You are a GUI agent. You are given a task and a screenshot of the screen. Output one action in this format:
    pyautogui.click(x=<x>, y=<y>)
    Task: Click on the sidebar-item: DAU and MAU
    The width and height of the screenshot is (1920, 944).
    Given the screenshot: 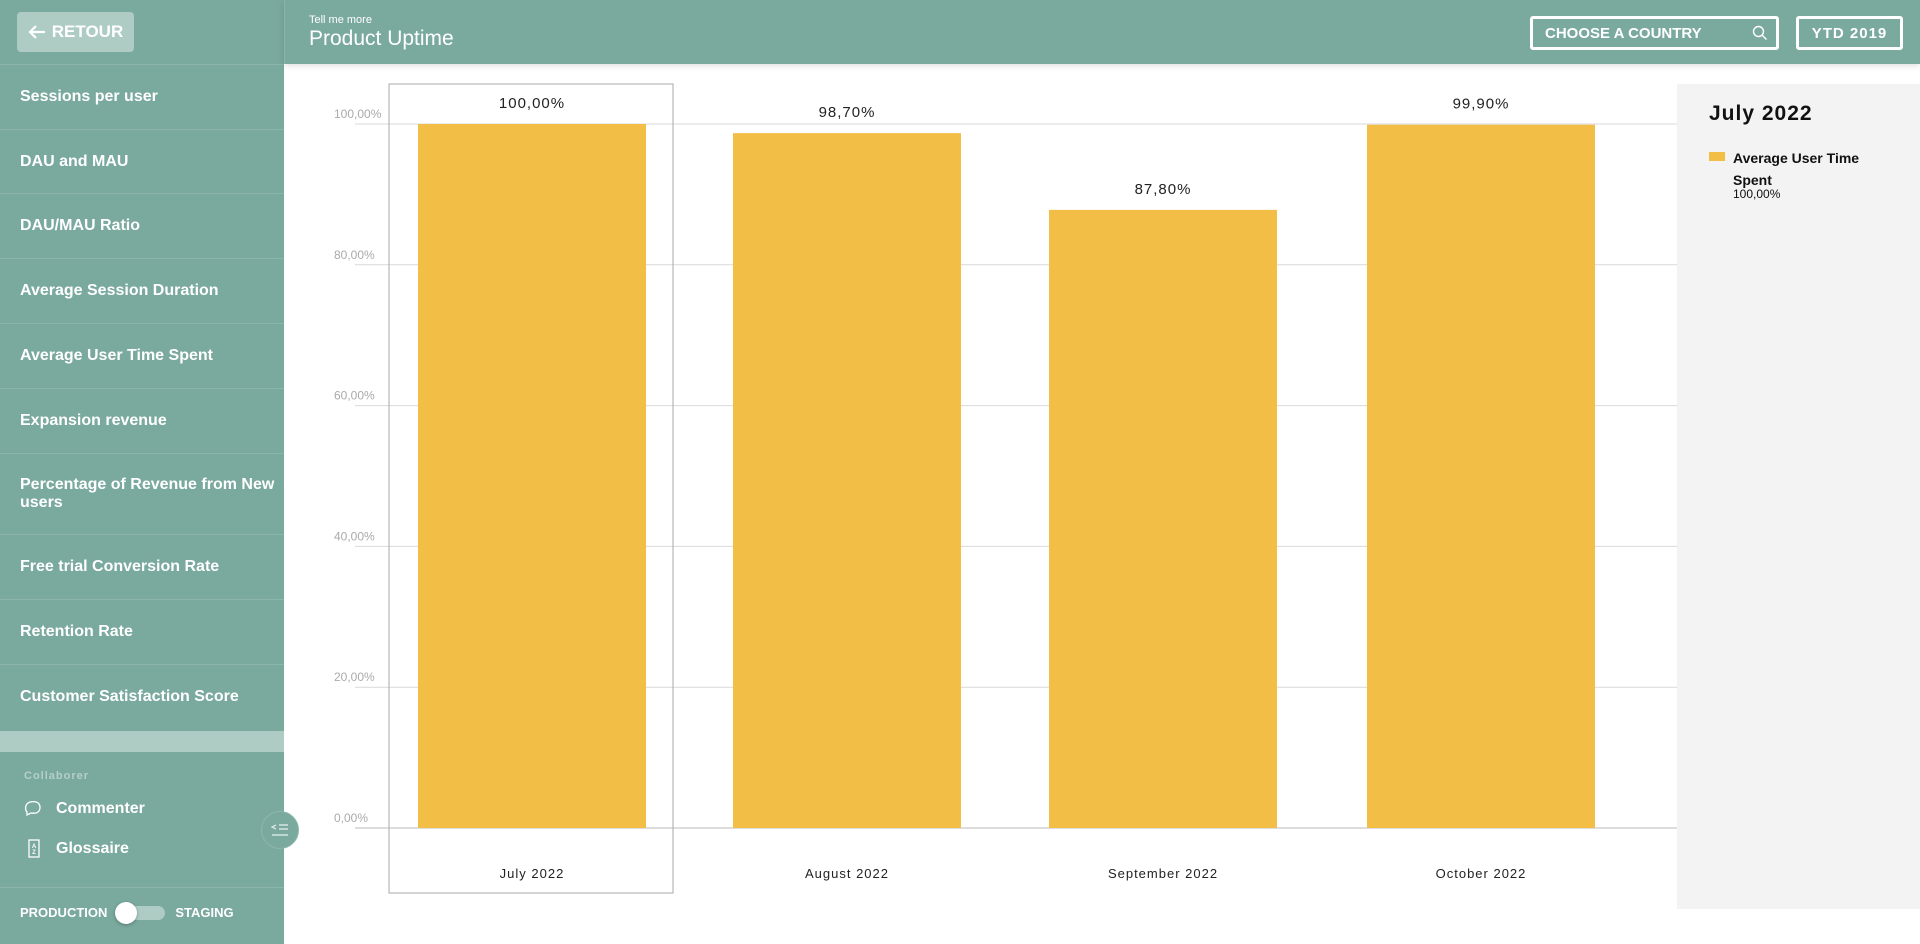 What is the action you would take?
    pyautogui.click(x=142, y=161)
    